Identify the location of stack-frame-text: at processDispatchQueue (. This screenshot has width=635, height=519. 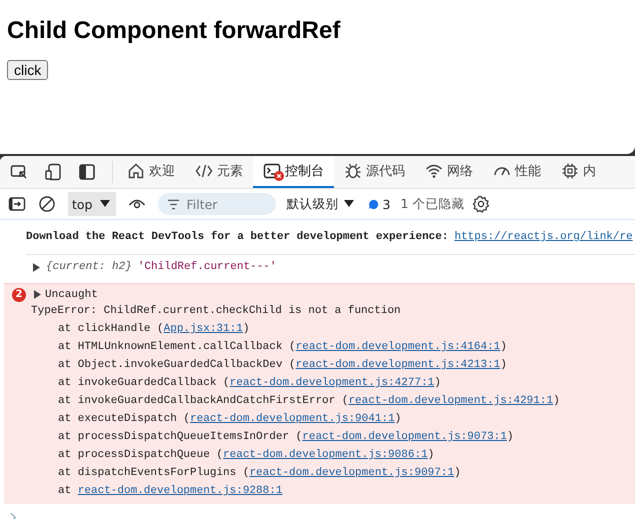
(141, 455).